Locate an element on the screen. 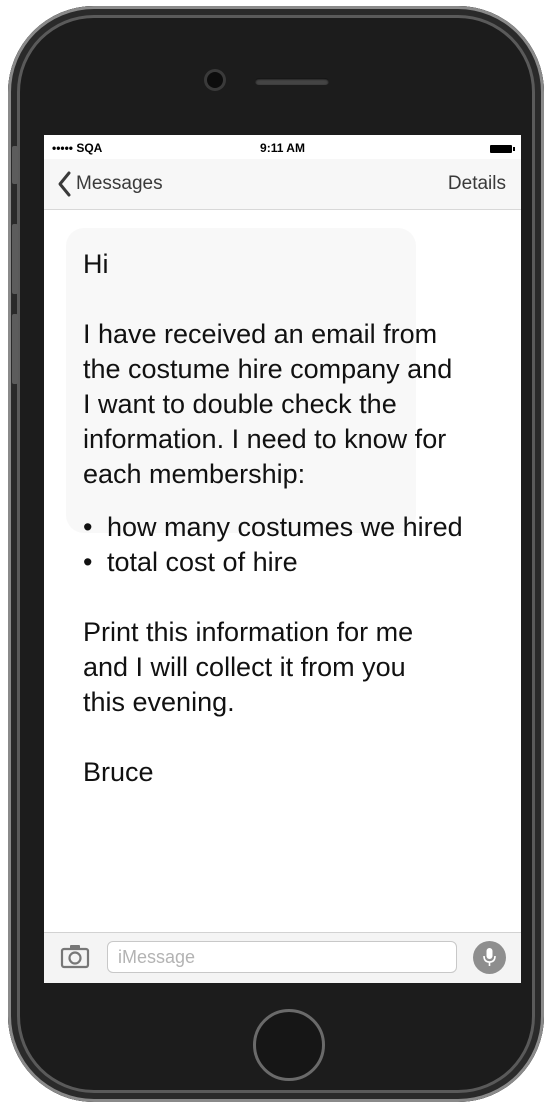 This screenshot has height=1109, width=545. status-bar: ••••• SQA 9:11 AM is located at coordinates (282, 147).